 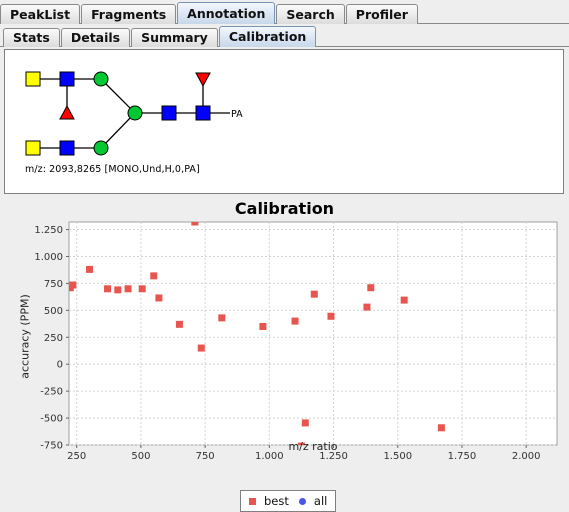 What do you see at coordinates (112, 169) in the screenshot?
I see `mz-annotation-text: m/z: 2093,8265 [MONO,Und,H,0,PA]` at bounding box center [112, 169].